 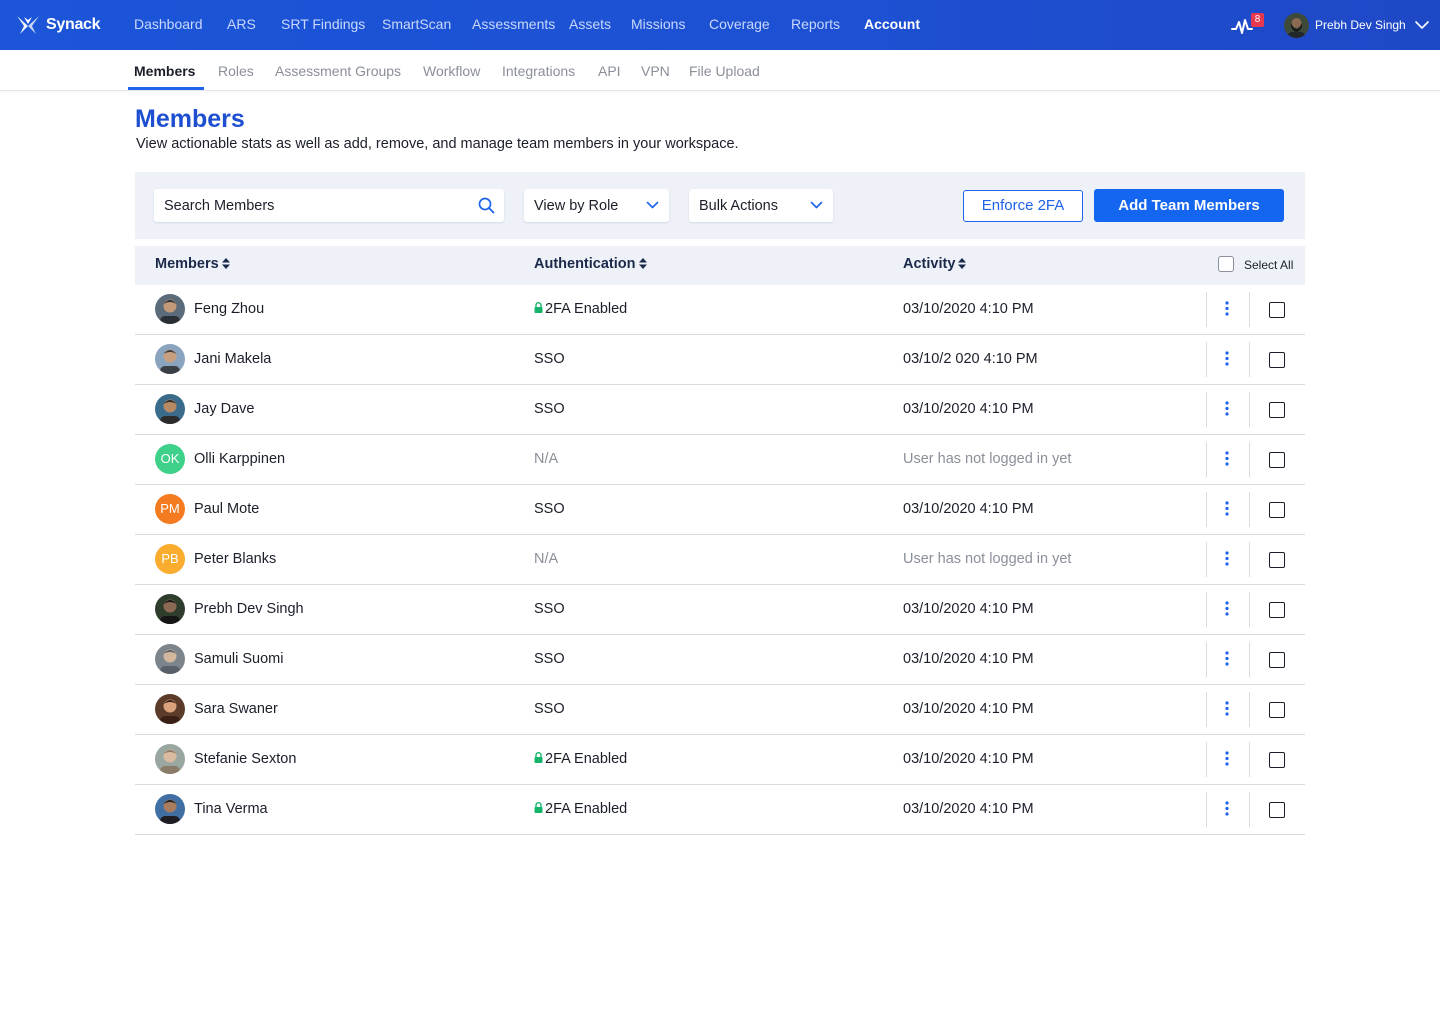 I want to click on chevron-down-icon, so click(x=1422, y=25).